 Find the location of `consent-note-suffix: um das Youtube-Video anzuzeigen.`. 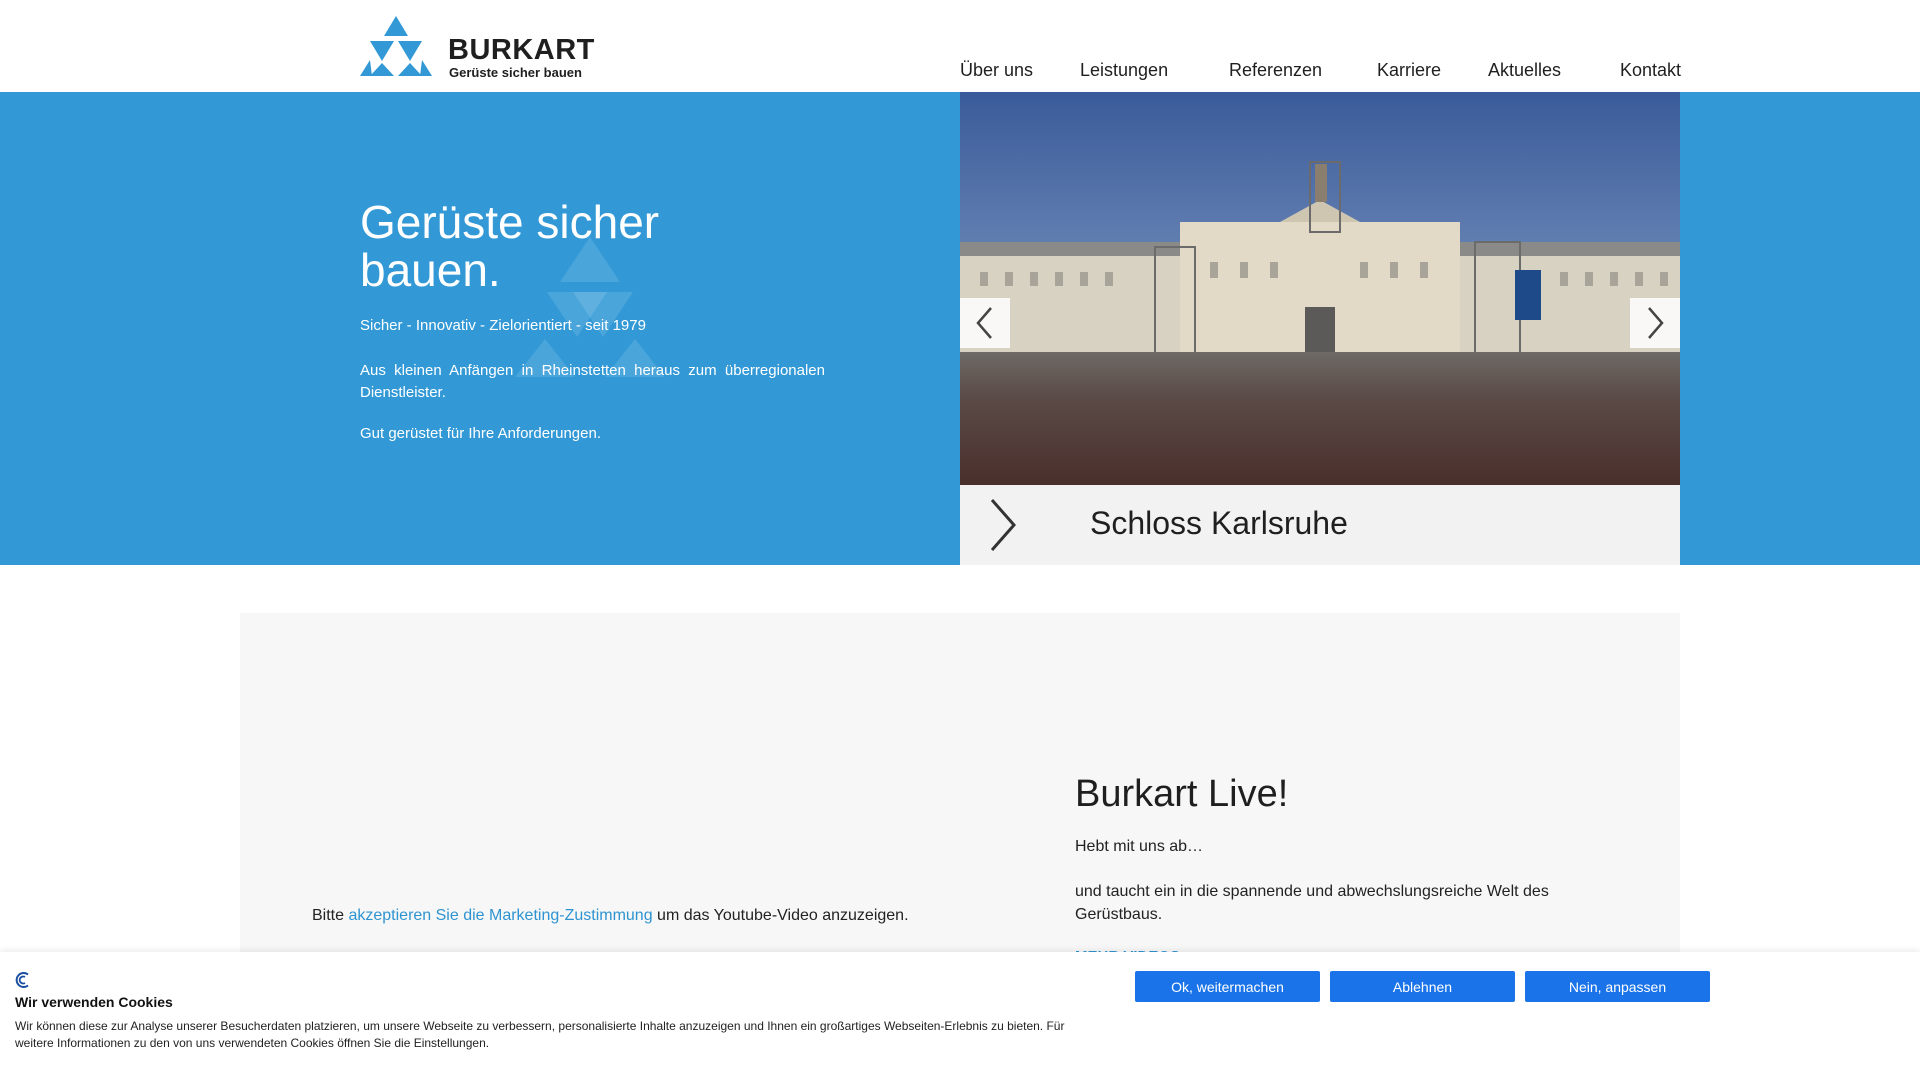

consent-note-suffix: um das Youtube-Video anzuzeigen. is located at coordinates (780, 915).